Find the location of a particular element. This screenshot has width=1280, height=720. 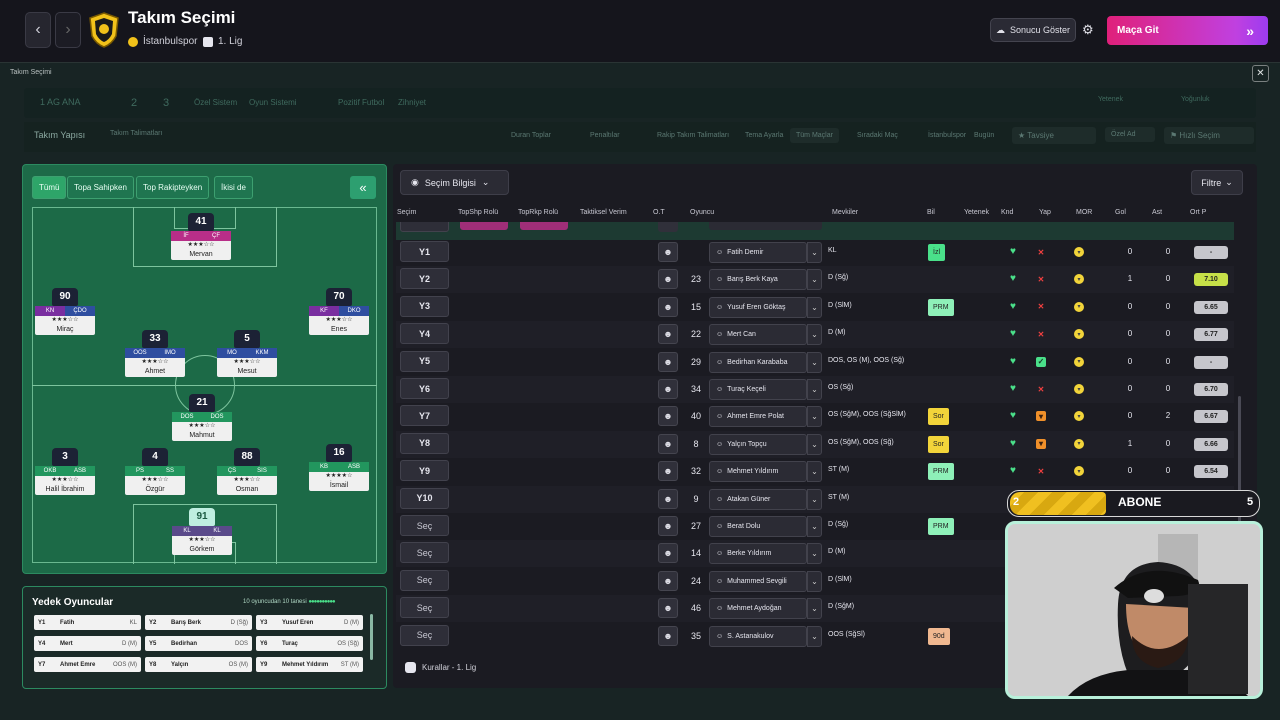

col-out-possession-role: TopRkp Rolü is located at coordinates (538, 212).